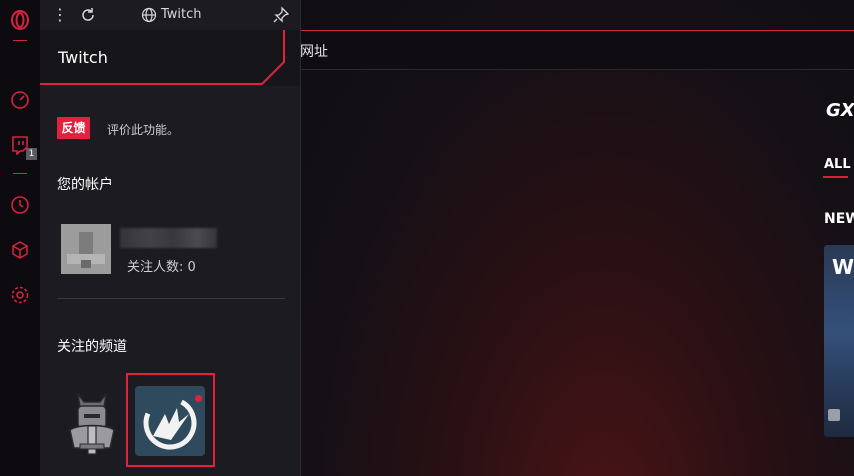  Describe the element at coordinates (83, 57) in the screenshot. I see `panel-title: Twitch` at that location.